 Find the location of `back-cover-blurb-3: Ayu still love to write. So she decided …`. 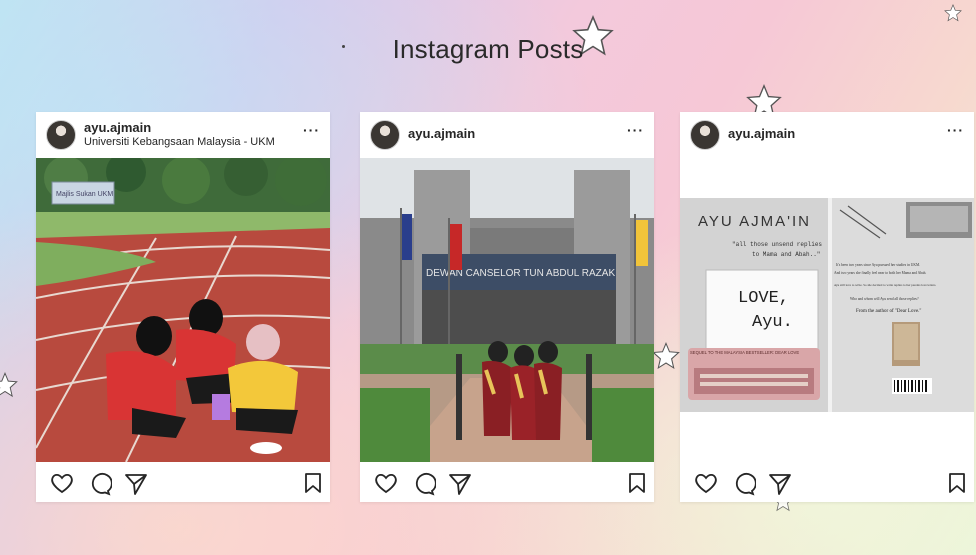

back-cover-blurb-3: Ayu still love to write. So she decided … is located at coordinates (885, 285).